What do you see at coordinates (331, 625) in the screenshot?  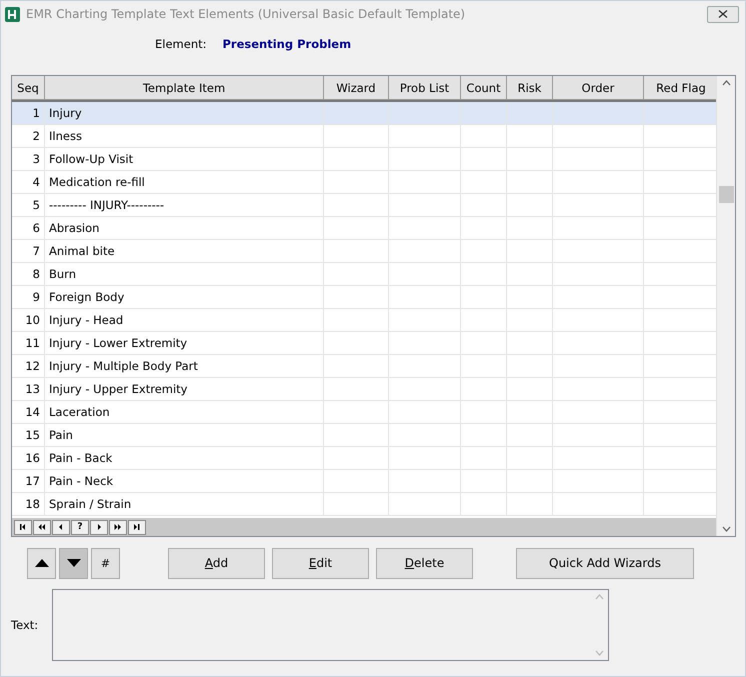 I see `text-field` at bounding box center [331, 625].